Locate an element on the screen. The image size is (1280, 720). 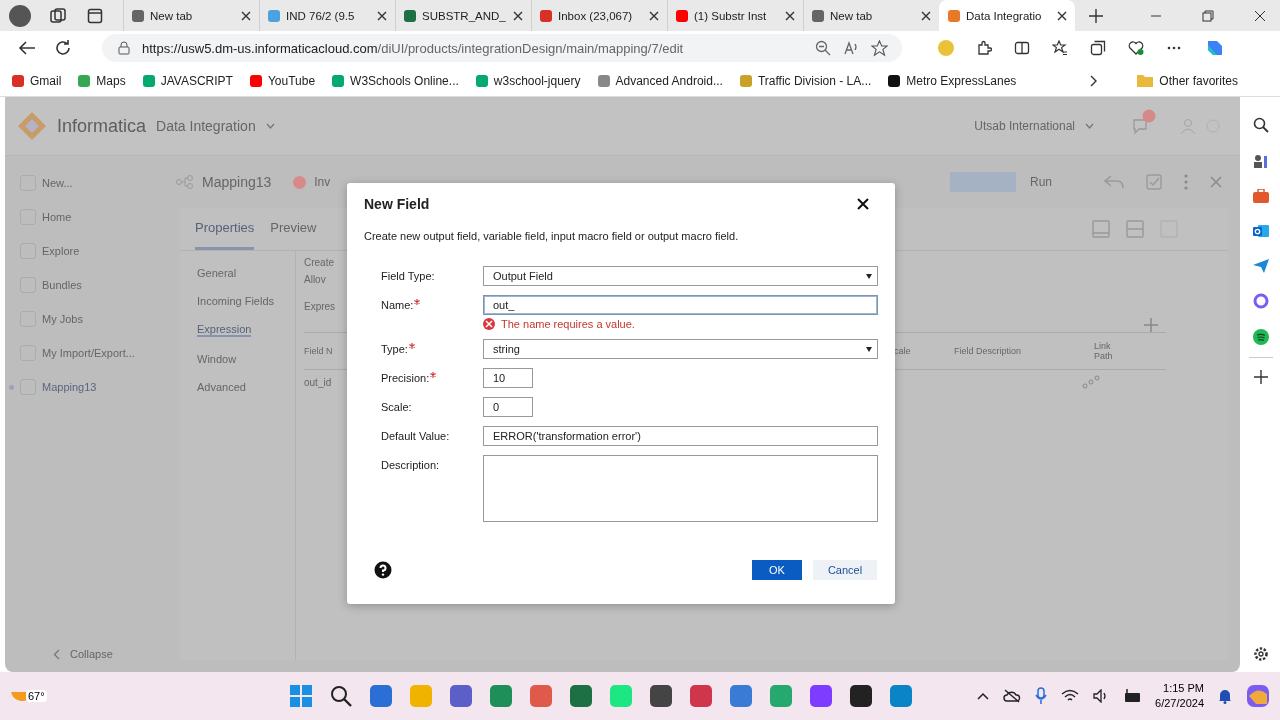
chess-icon is located at coordinates (1261, 161).